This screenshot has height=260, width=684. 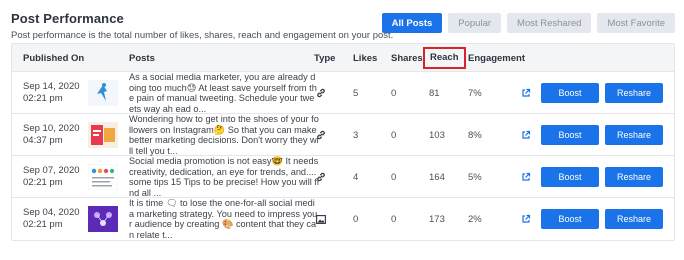 I want to click on filter-all-posts-button: All Posts, so click(x=412, y=23).